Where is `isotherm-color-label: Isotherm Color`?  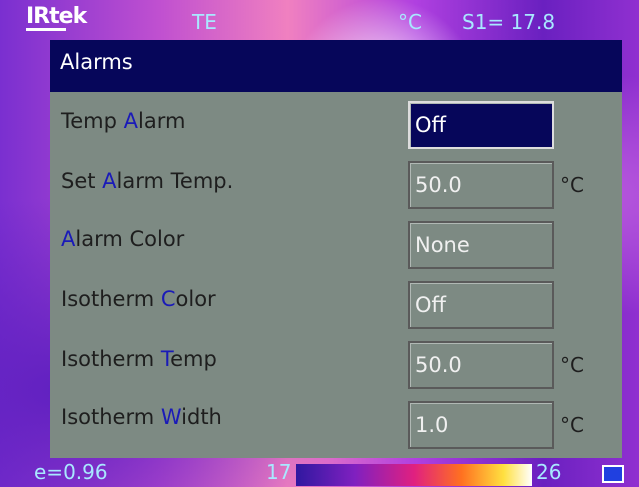 isotherm-color-label: Isotherm Color is located at coordinates (138, 299).